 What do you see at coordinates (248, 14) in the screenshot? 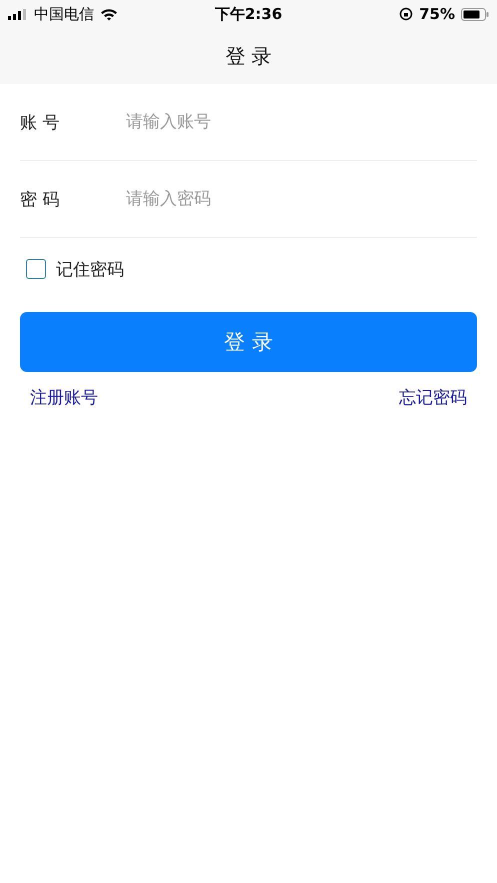
I see `status-time: 下午2:36` at bounding box center [248, 14].